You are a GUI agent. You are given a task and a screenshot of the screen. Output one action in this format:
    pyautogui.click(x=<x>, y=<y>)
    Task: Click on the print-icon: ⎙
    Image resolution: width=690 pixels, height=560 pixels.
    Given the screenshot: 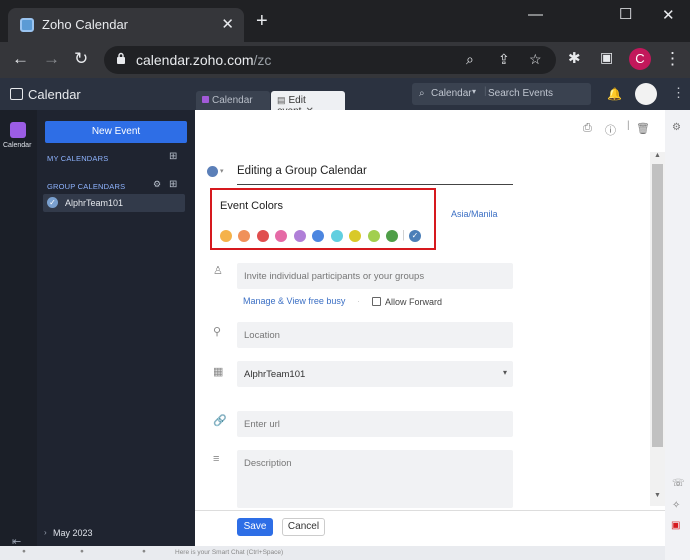 What is the action you would take?
    pyautogui.click(x=587, y=128)
    